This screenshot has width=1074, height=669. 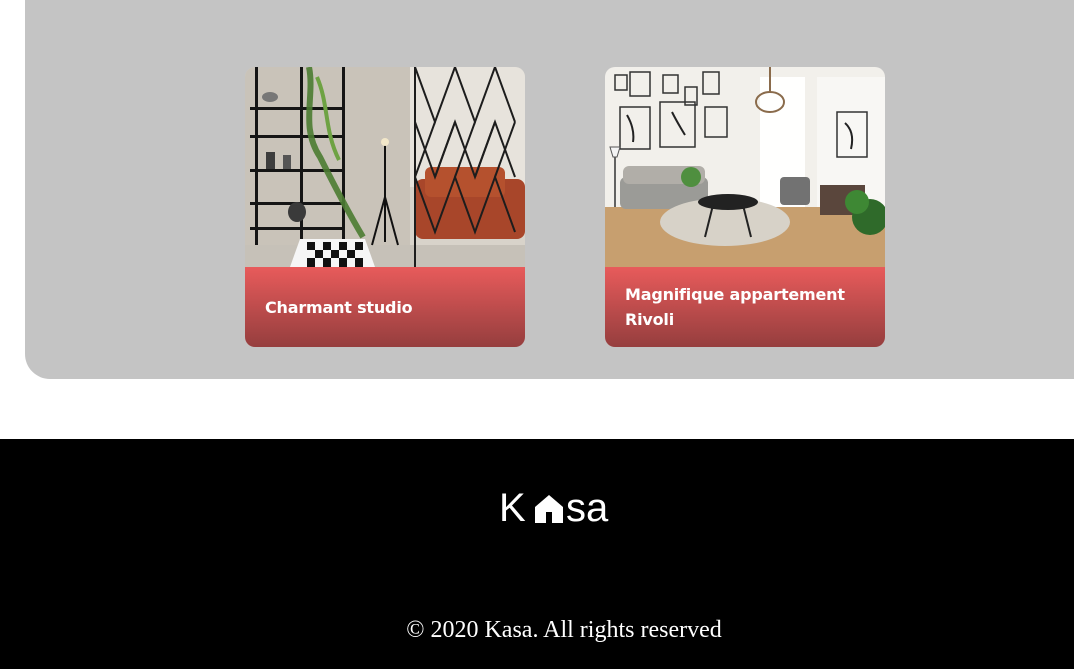 What do you see at coordinates (745, 167) in the screenshot?
I see `listing-photo-apartment` at bounding box center [745, 167].